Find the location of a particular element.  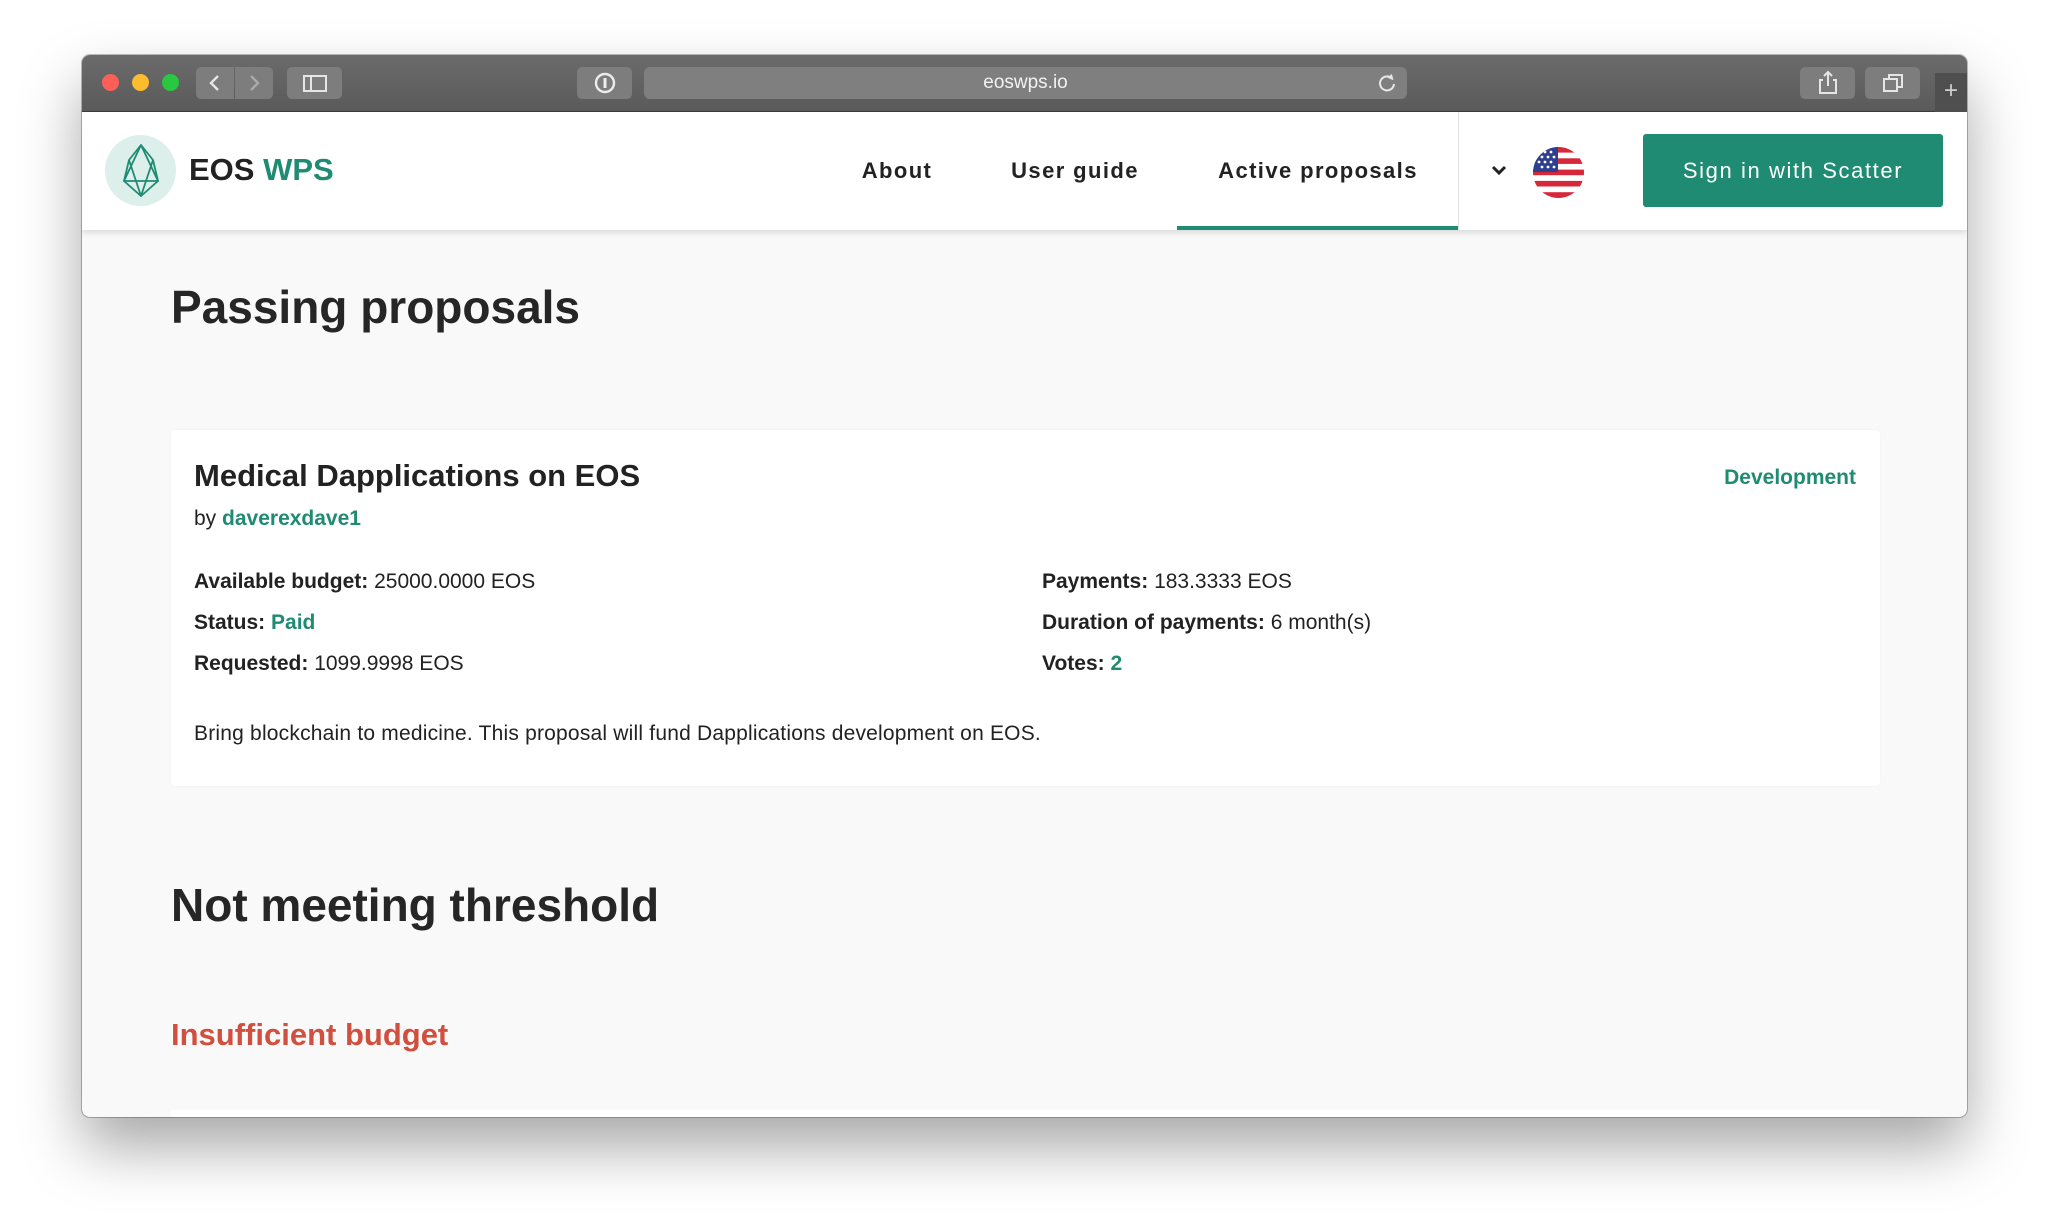

requested-label: Requested: is located at coordinates (251, 663).